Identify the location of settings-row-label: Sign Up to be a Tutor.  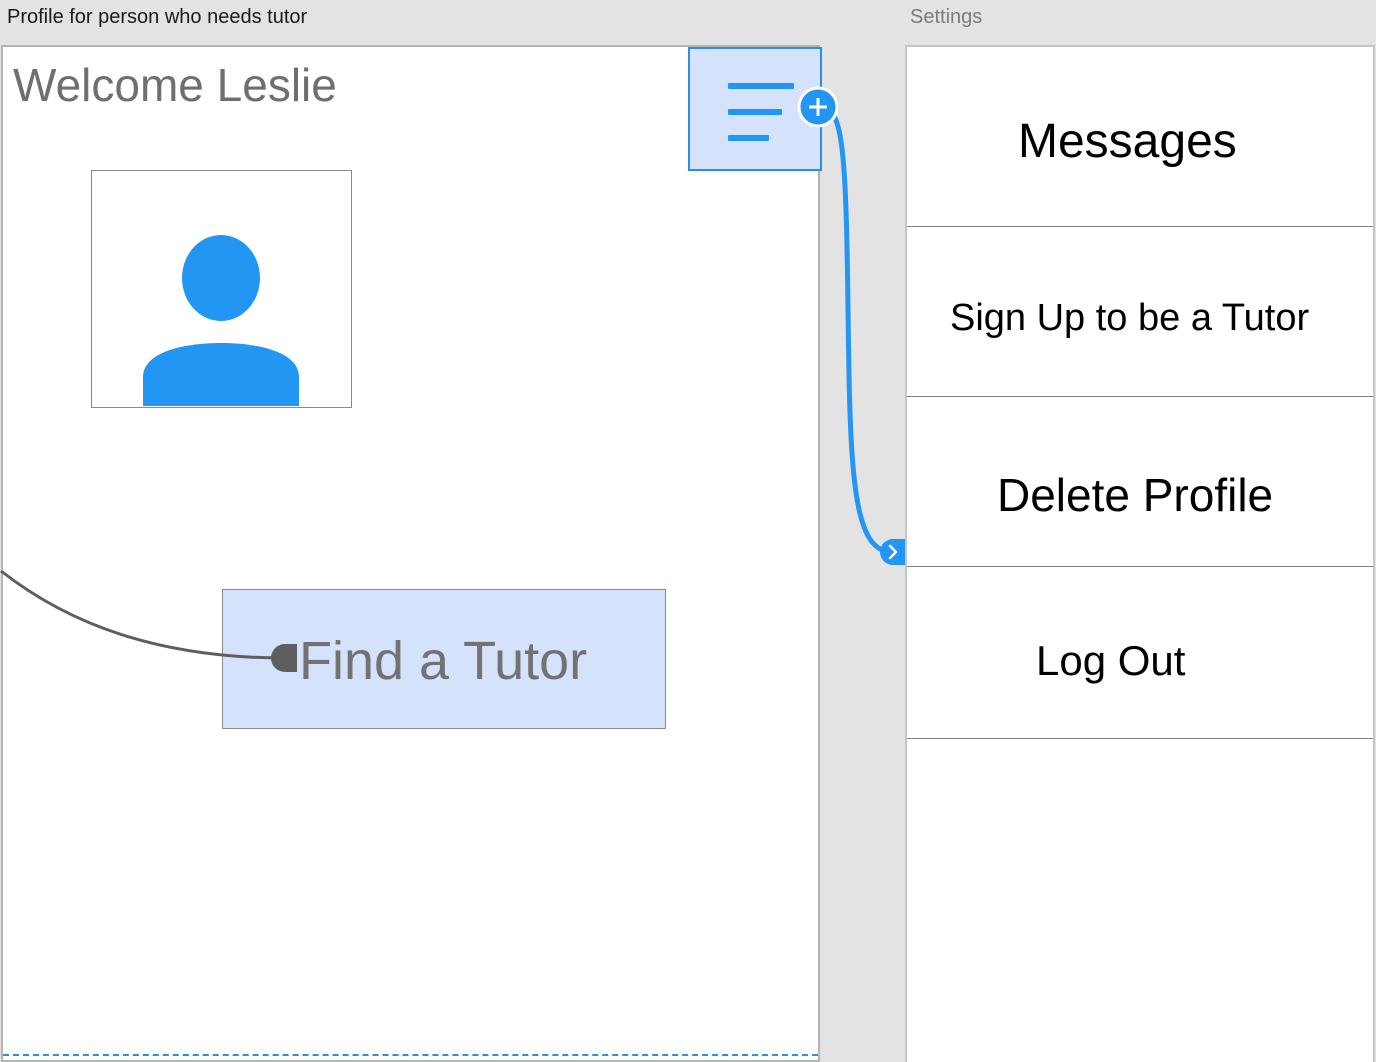
(1130, 318).